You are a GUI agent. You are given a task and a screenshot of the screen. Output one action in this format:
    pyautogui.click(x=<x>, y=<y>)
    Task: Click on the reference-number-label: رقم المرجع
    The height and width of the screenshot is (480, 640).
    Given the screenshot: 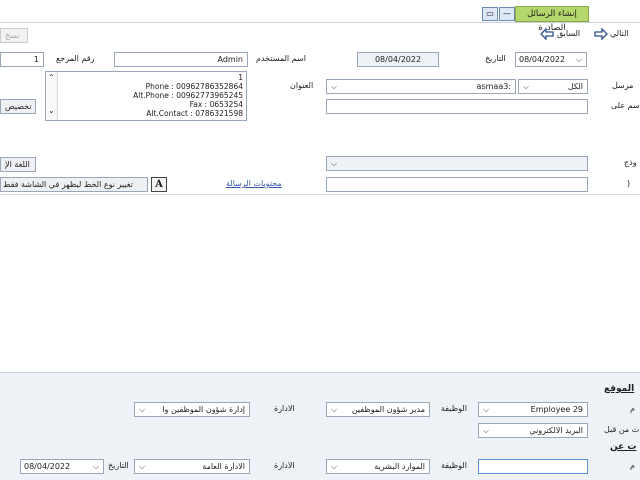 What is the action you would take?
    pyautogui.click(x=75, y=58)
    